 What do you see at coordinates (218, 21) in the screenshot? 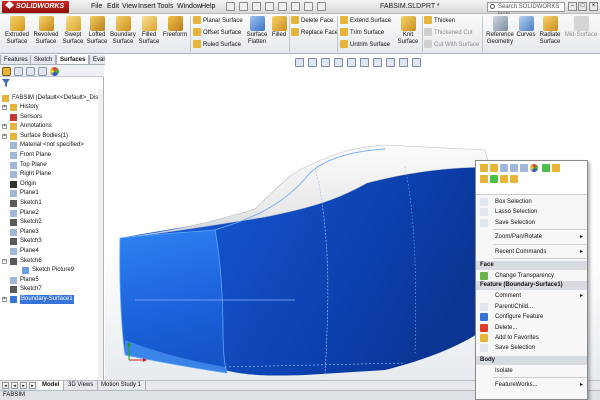
I see `planar-surface-button: Planar Surface` at bounding box center [218, 21].